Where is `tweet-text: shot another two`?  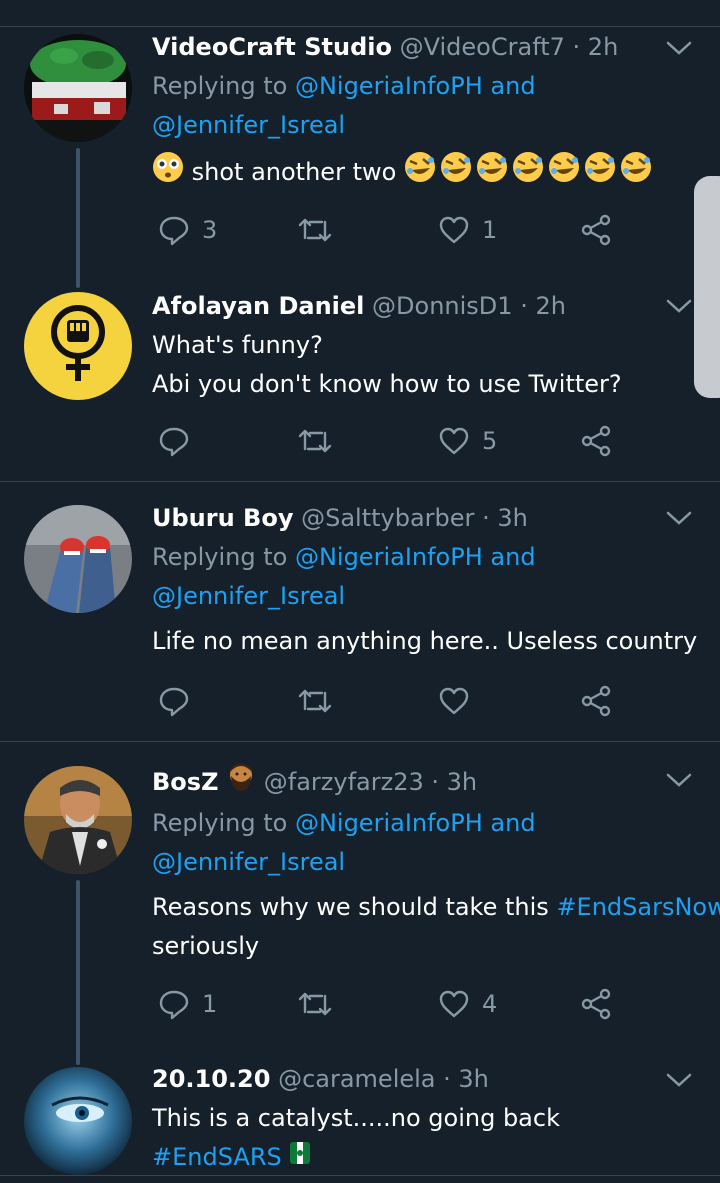
tweet-text: shot another two is located at coordinates (294, 172).